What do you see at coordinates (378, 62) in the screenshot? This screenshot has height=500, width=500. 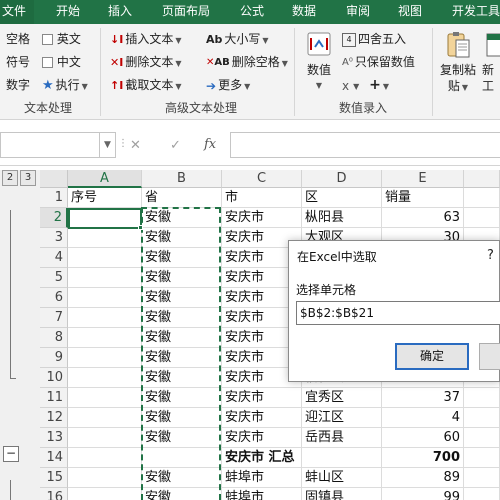 I see `keep-value-button: A⁰ 只保留数值` at bounding box center [378, 62].